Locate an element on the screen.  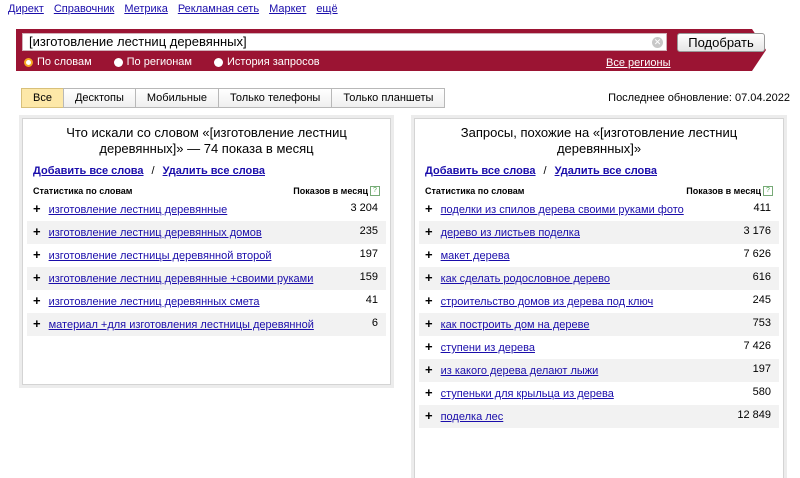
phrase-link: дерево из листьев поделка is located at coordinates (510, 233).